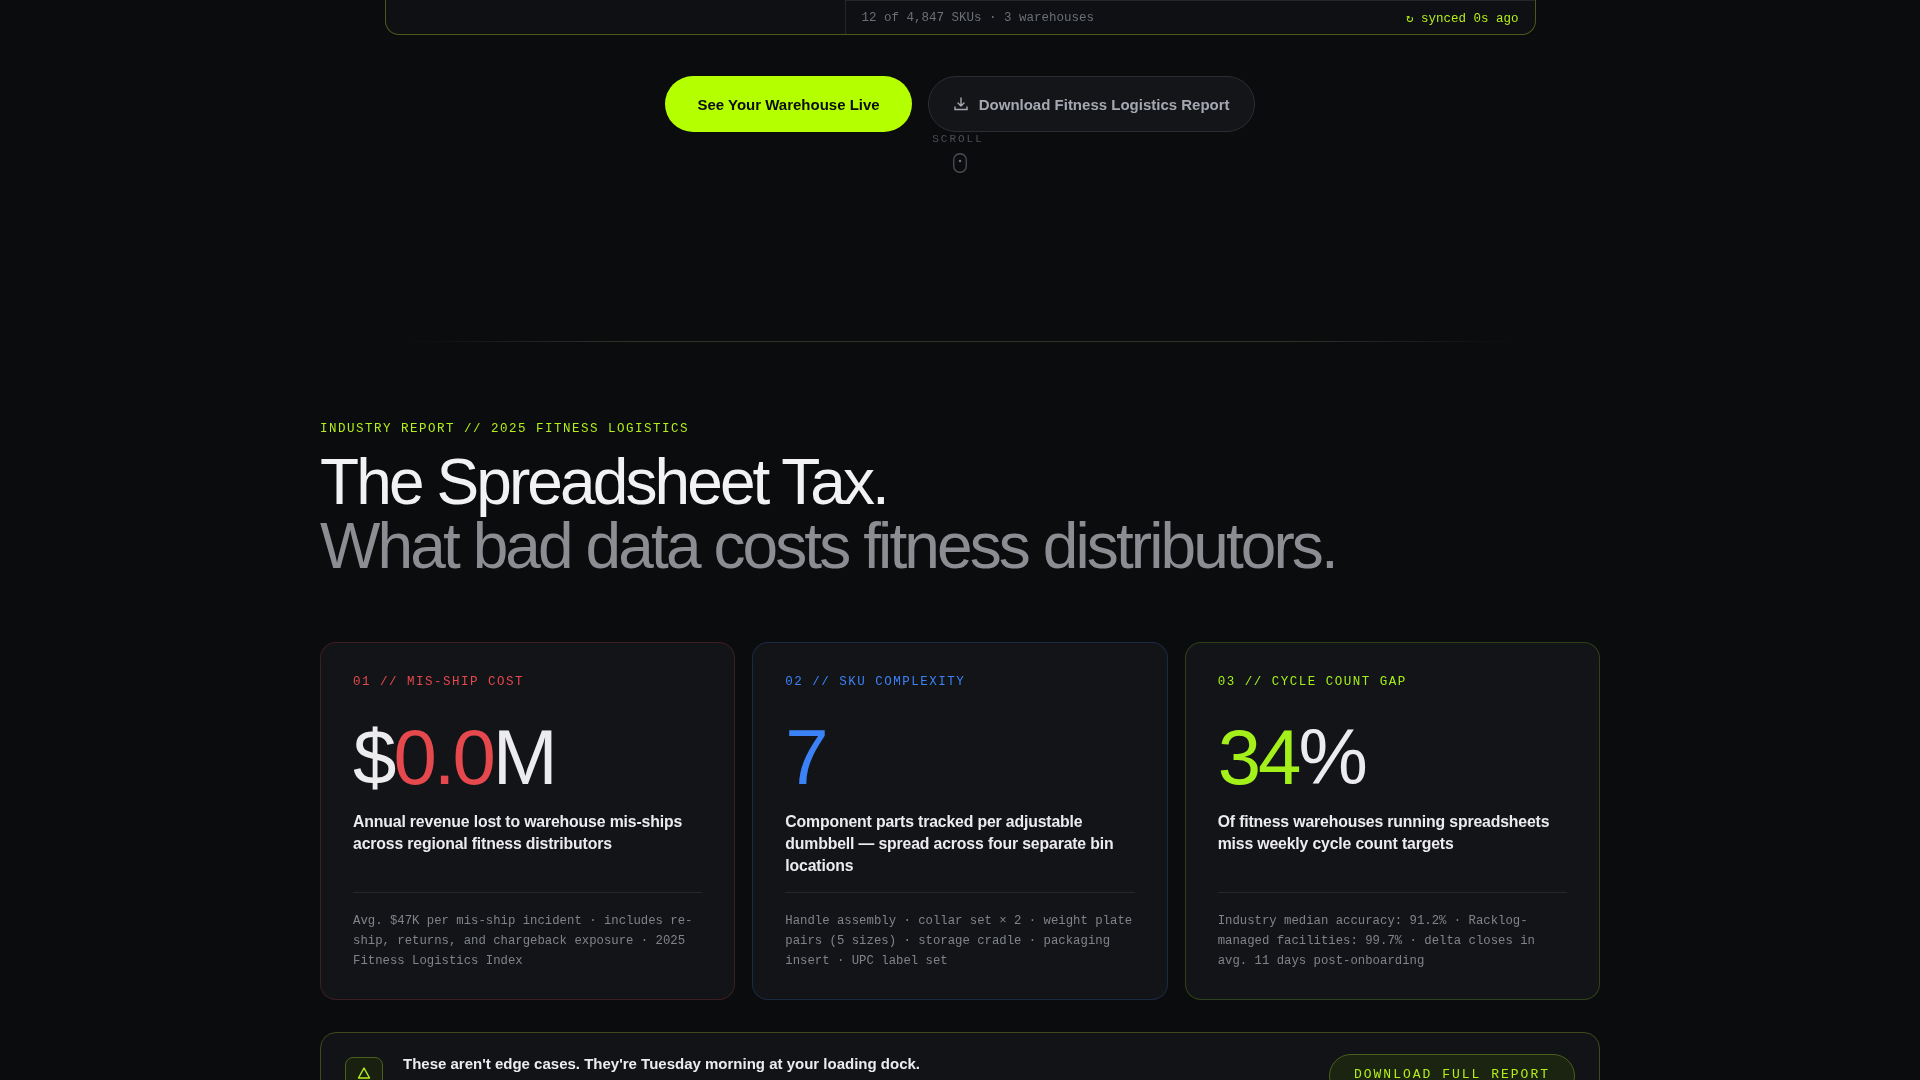  I want to click on download-report-button: Download Fitness Logistics Report, so click(1091, 104).